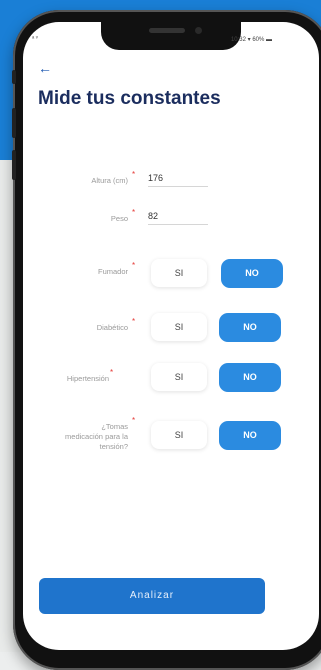  I want to click on smoker-label: Fumador, so click(112, 271).